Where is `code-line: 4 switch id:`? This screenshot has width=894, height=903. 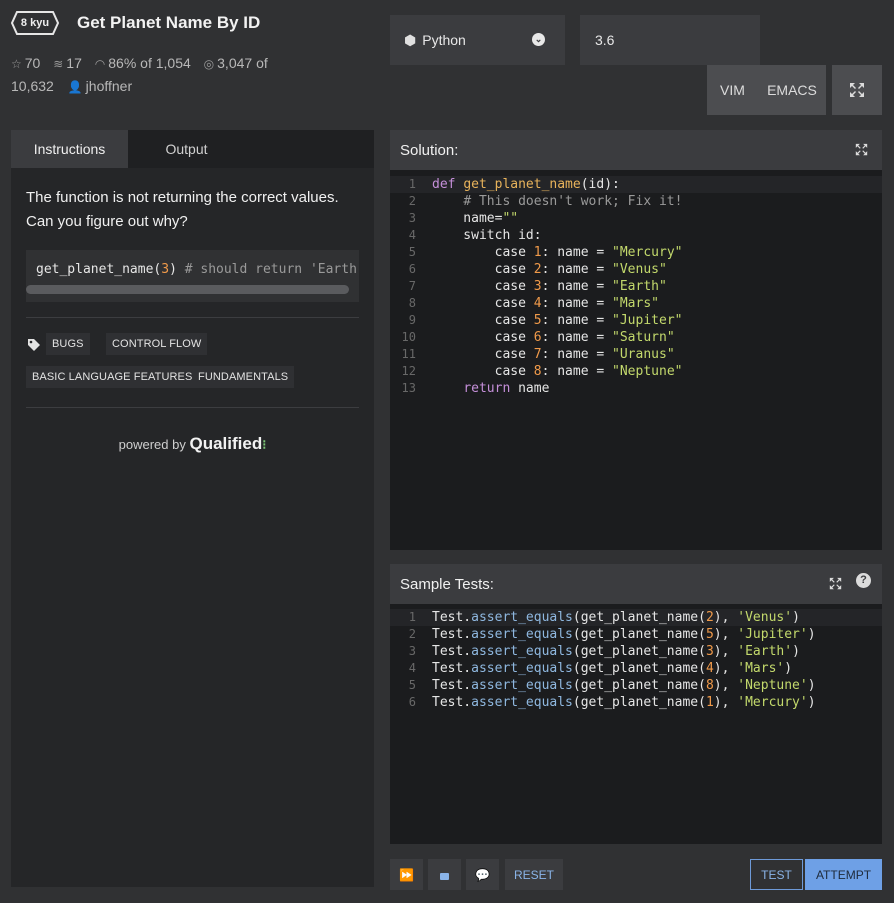
code-line: 4 switch id: is located at coordinates (475, 235).